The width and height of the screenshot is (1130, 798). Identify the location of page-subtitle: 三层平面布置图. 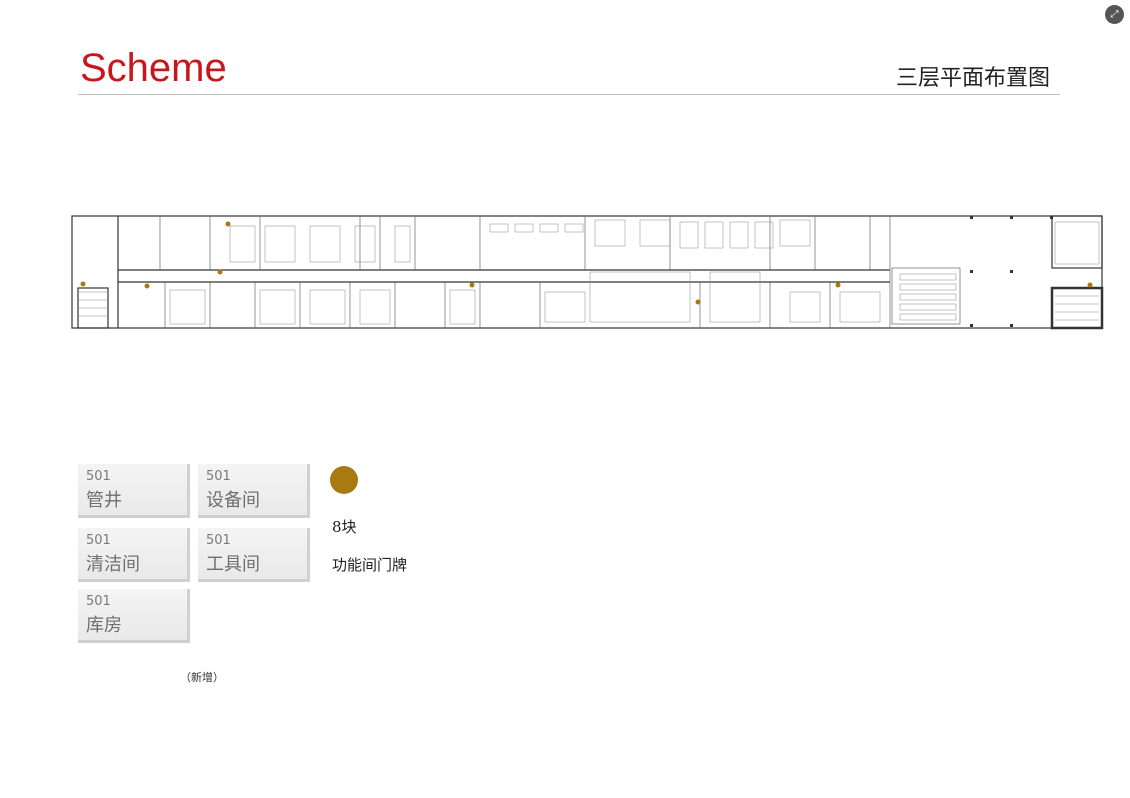
(972, 78).